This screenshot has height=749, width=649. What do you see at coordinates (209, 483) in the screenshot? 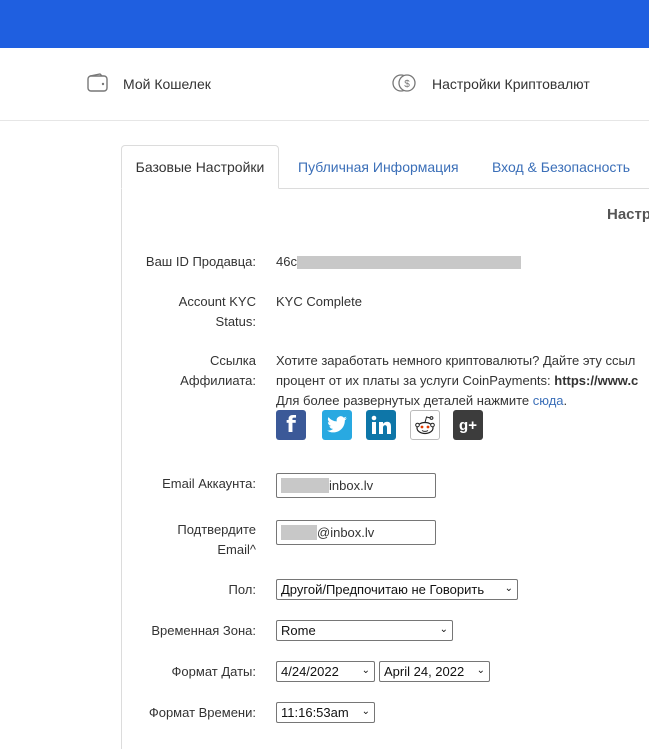
I see `account-email-label: Email Аккаунта:` at bounding box center [209, 483].